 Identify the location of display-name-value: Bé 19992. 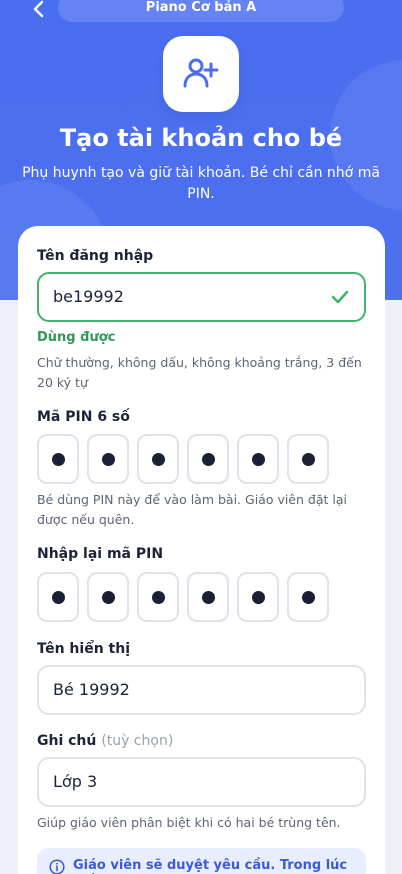
(91, 689).